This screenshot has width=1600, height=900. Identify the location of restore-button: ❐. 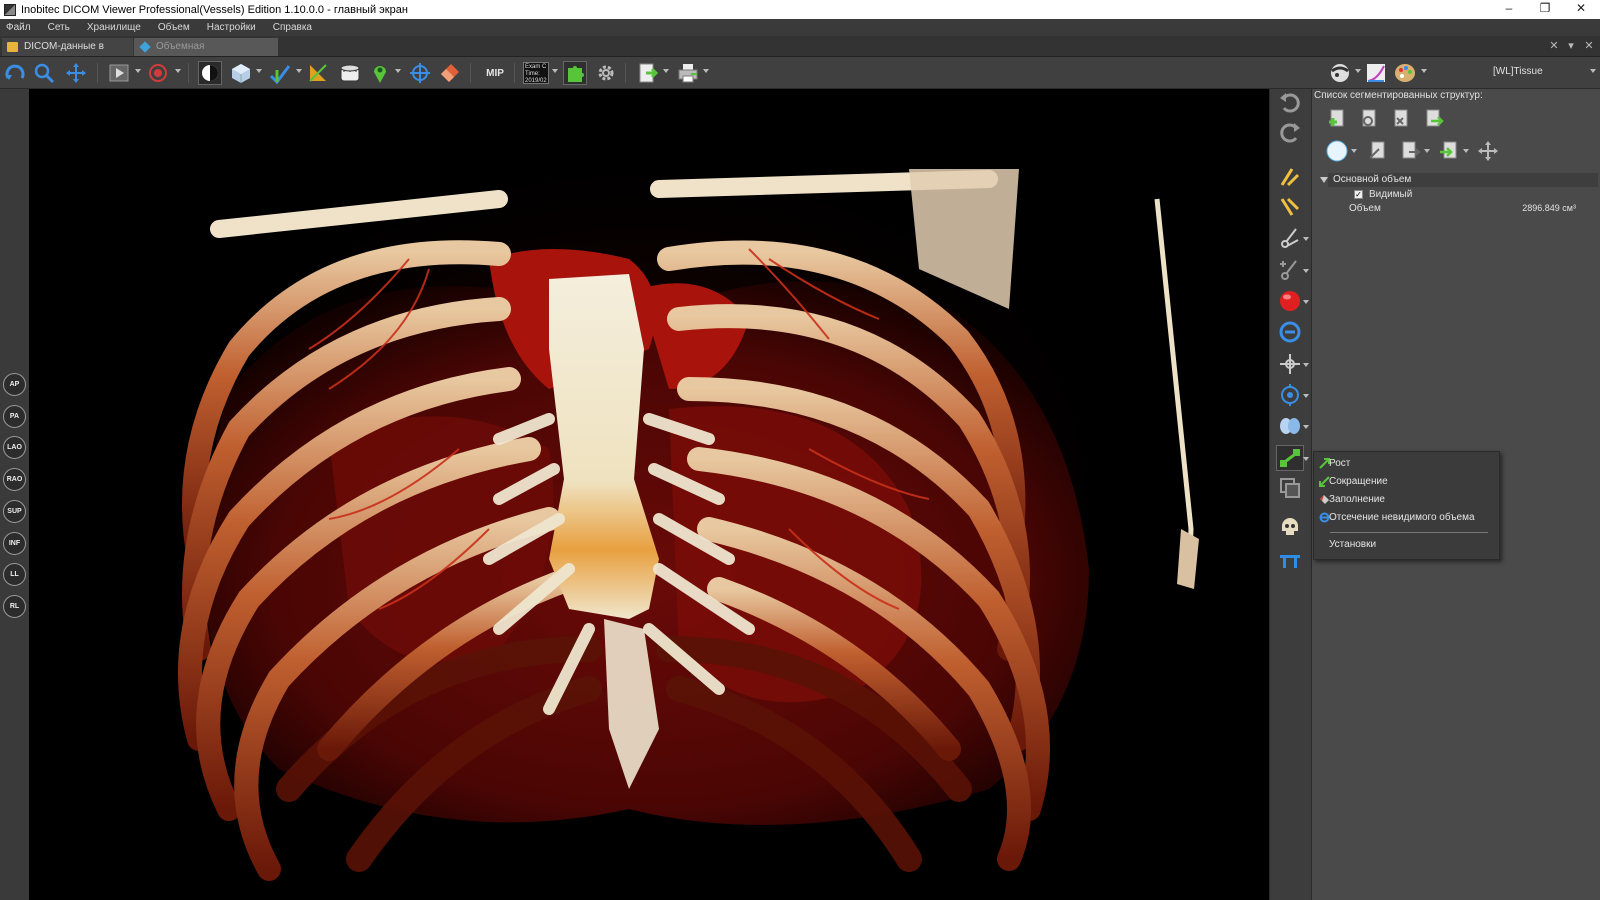
(1545, 9).